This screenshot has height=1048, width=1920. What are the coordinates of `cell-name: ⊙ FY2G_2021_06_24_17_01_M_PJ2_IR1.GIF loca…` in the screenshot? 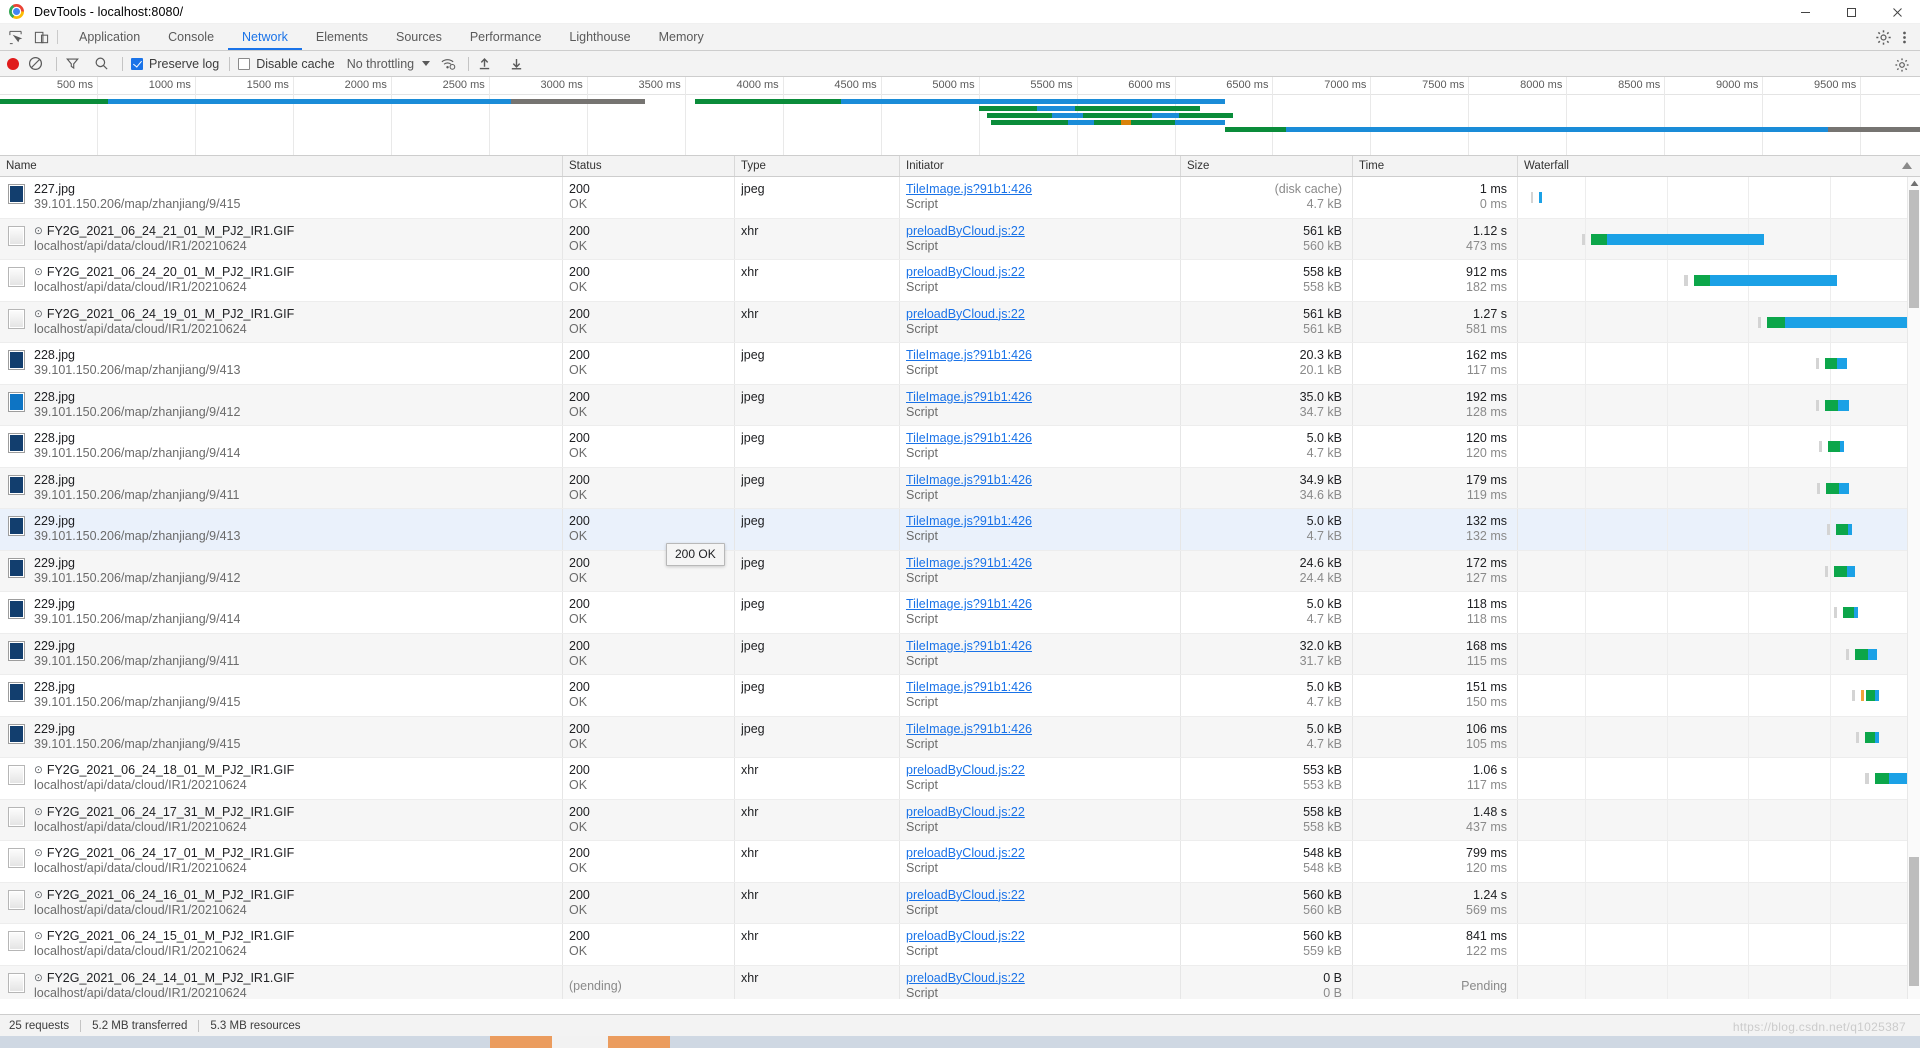 It's located at (281, 861).